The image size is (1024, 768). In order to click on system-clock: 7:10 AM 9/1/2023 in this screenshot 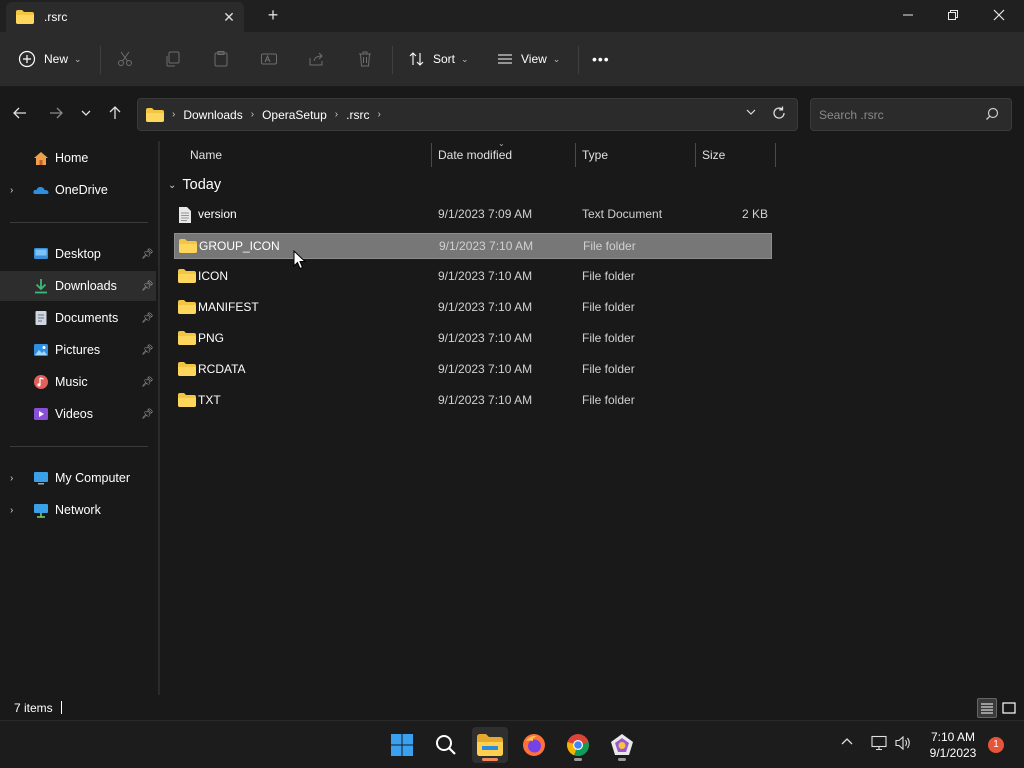, I will do `click(953, 745)`.